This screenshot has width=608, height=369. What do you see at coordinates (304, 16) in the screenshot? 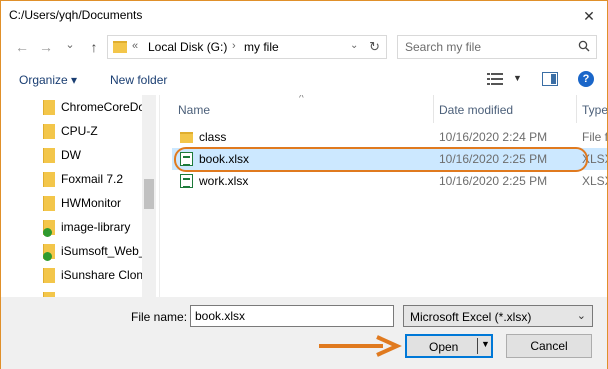
I see `title-bar: C:/Users/yqh/Documents ✕` at bounding box center [304, 16].